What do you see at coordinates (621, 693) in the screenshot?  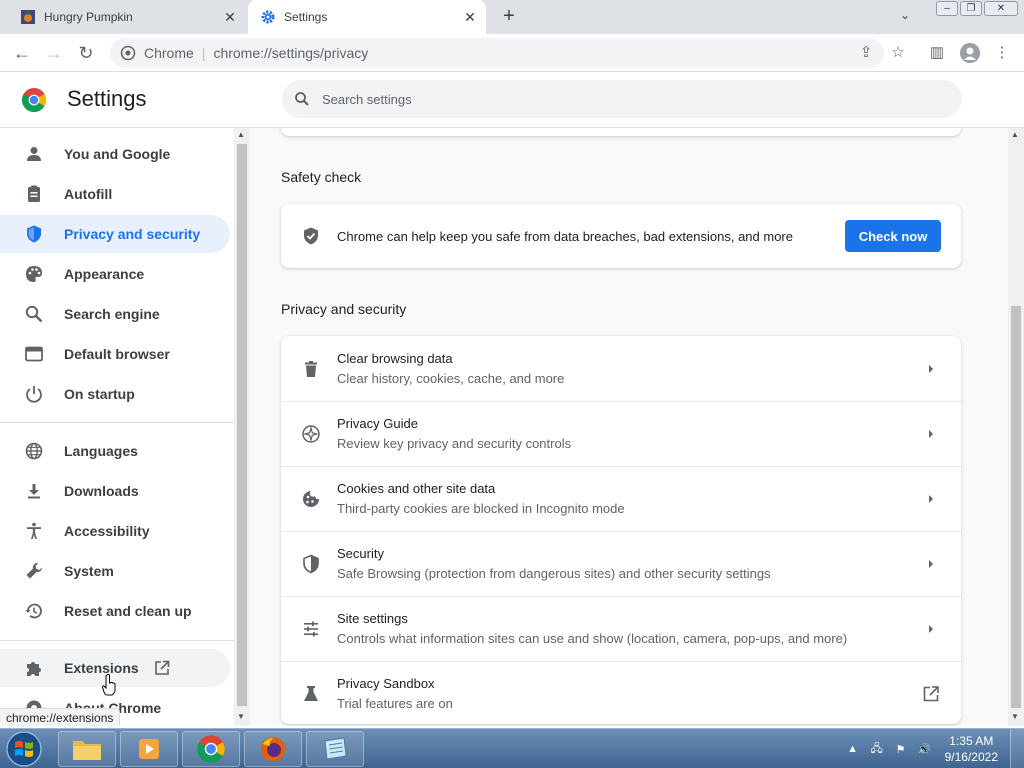 I see `row-privacy-sandbox: Privacy Sandbox Trial features are on` at bounding box center [621, 693].